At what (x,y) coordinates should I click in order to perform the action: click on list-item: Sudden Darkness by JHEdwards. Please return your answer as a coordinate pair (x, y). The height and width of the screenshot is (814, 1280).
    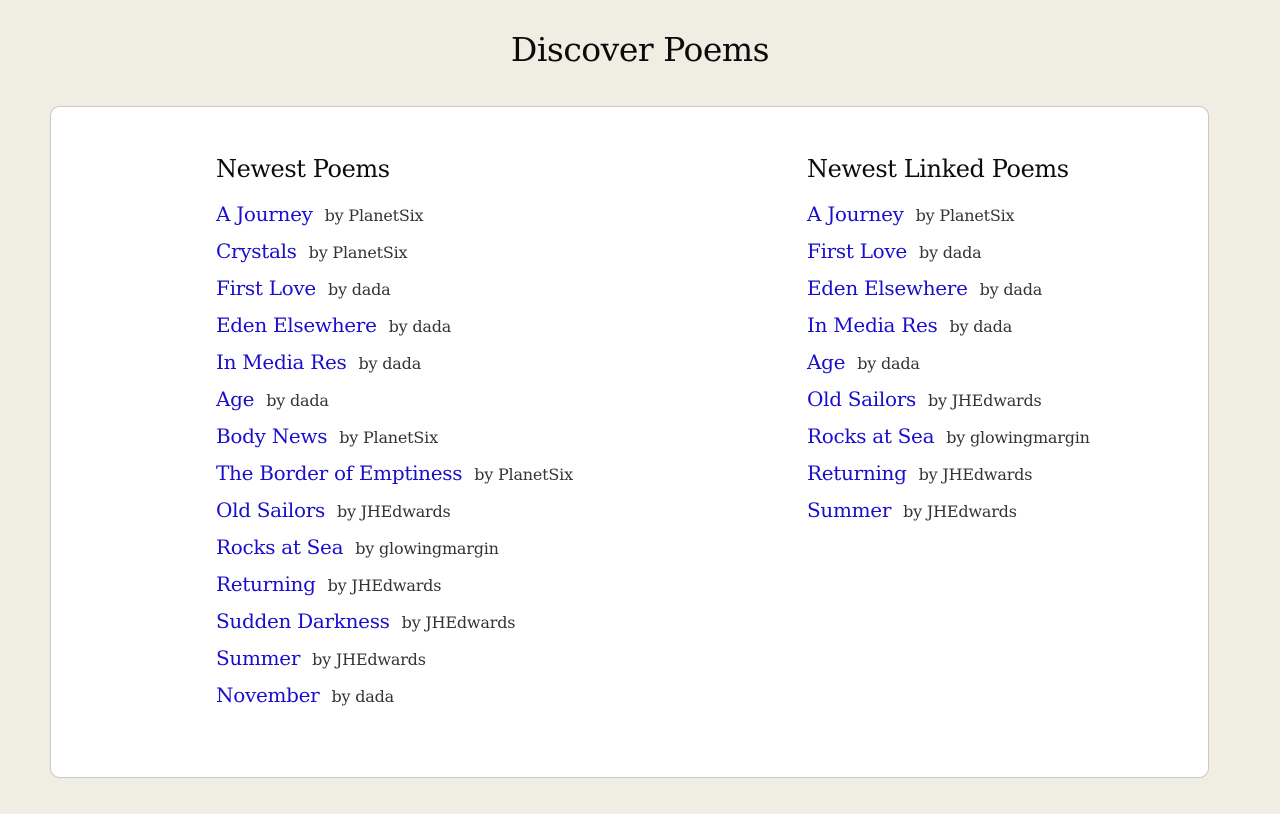
    Looking at the image, I should click on (394, 624).